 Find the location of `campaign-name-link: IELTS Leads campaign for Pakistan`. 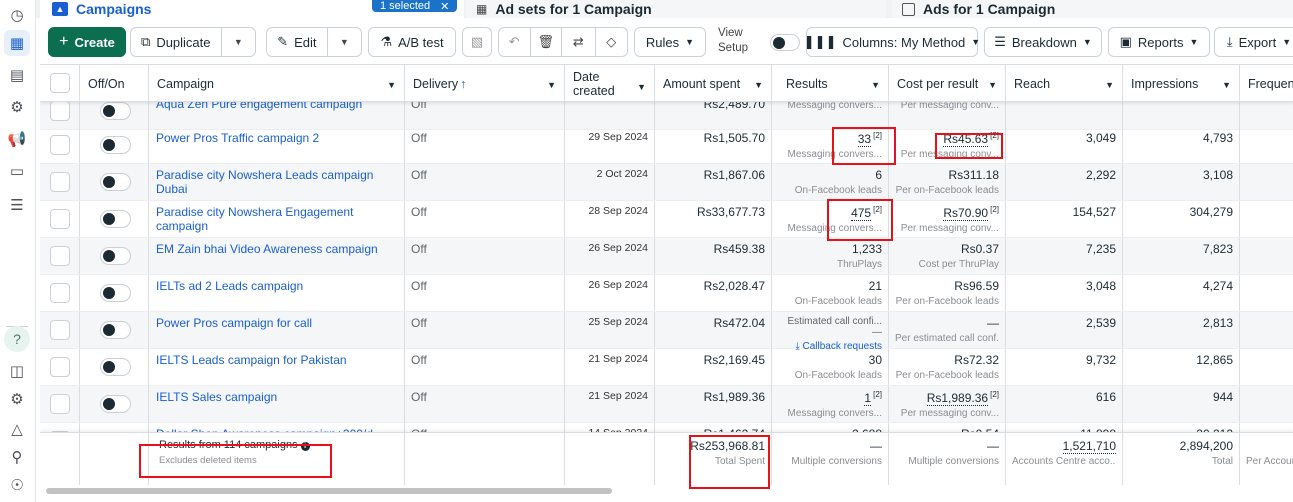

campaign-name-link: IELTS Leads campaign for Pakistan is located at coordinates (251, 360).